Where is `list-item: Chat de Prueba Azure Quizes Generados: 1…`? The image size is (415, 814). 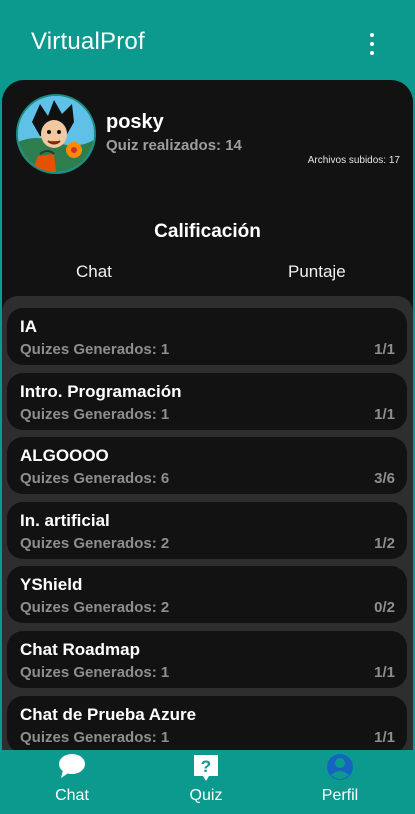
list-item: Chat de Prueba Azure Quizes Generados: 1… is located at coordinates (207, 724).